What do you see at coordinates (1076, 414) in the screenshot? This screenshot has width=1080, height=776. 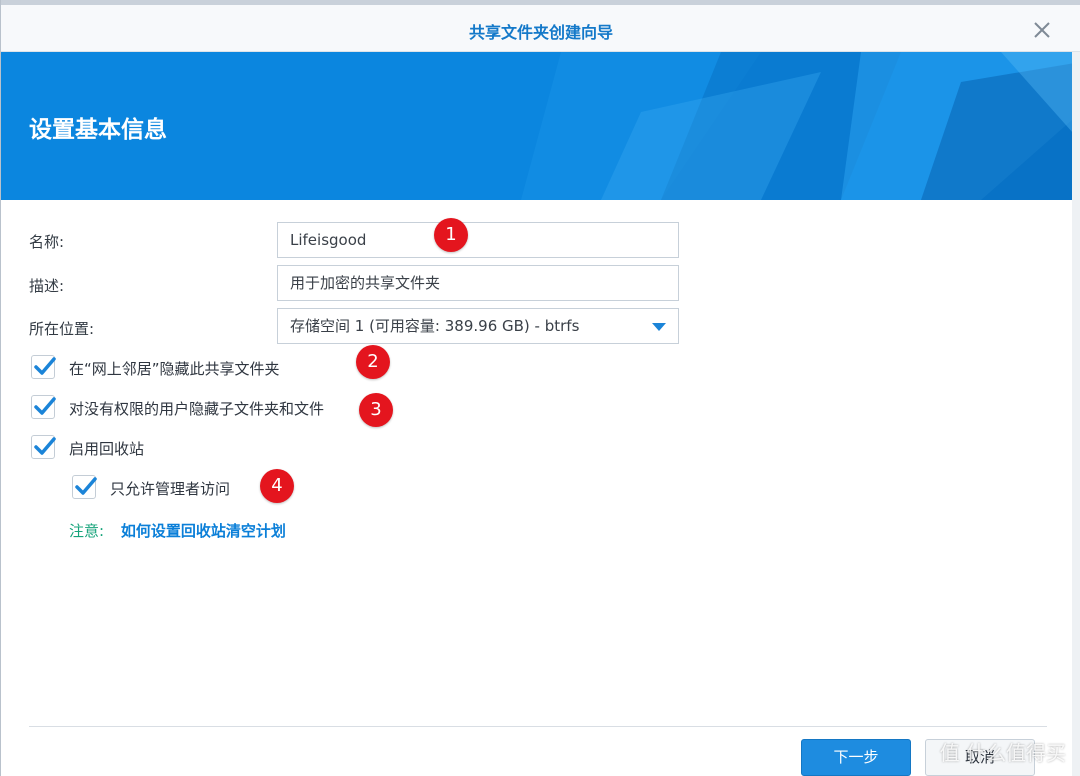 I see `scrollbar-track` at bounding box center [1076, 414].